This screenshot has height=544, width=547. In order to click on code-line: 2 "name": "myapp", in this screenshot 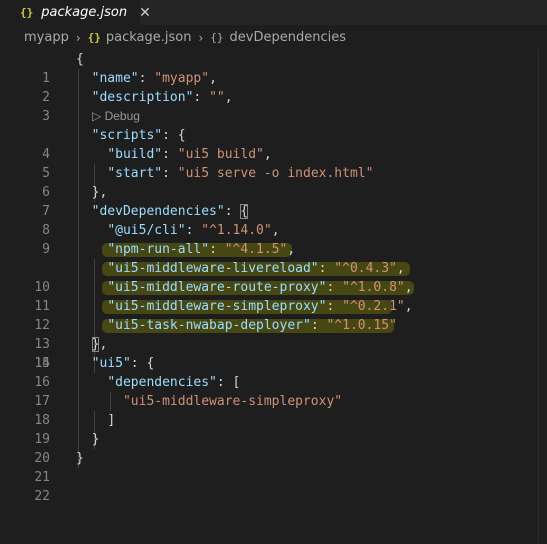, I will do `click(273, 87)`.